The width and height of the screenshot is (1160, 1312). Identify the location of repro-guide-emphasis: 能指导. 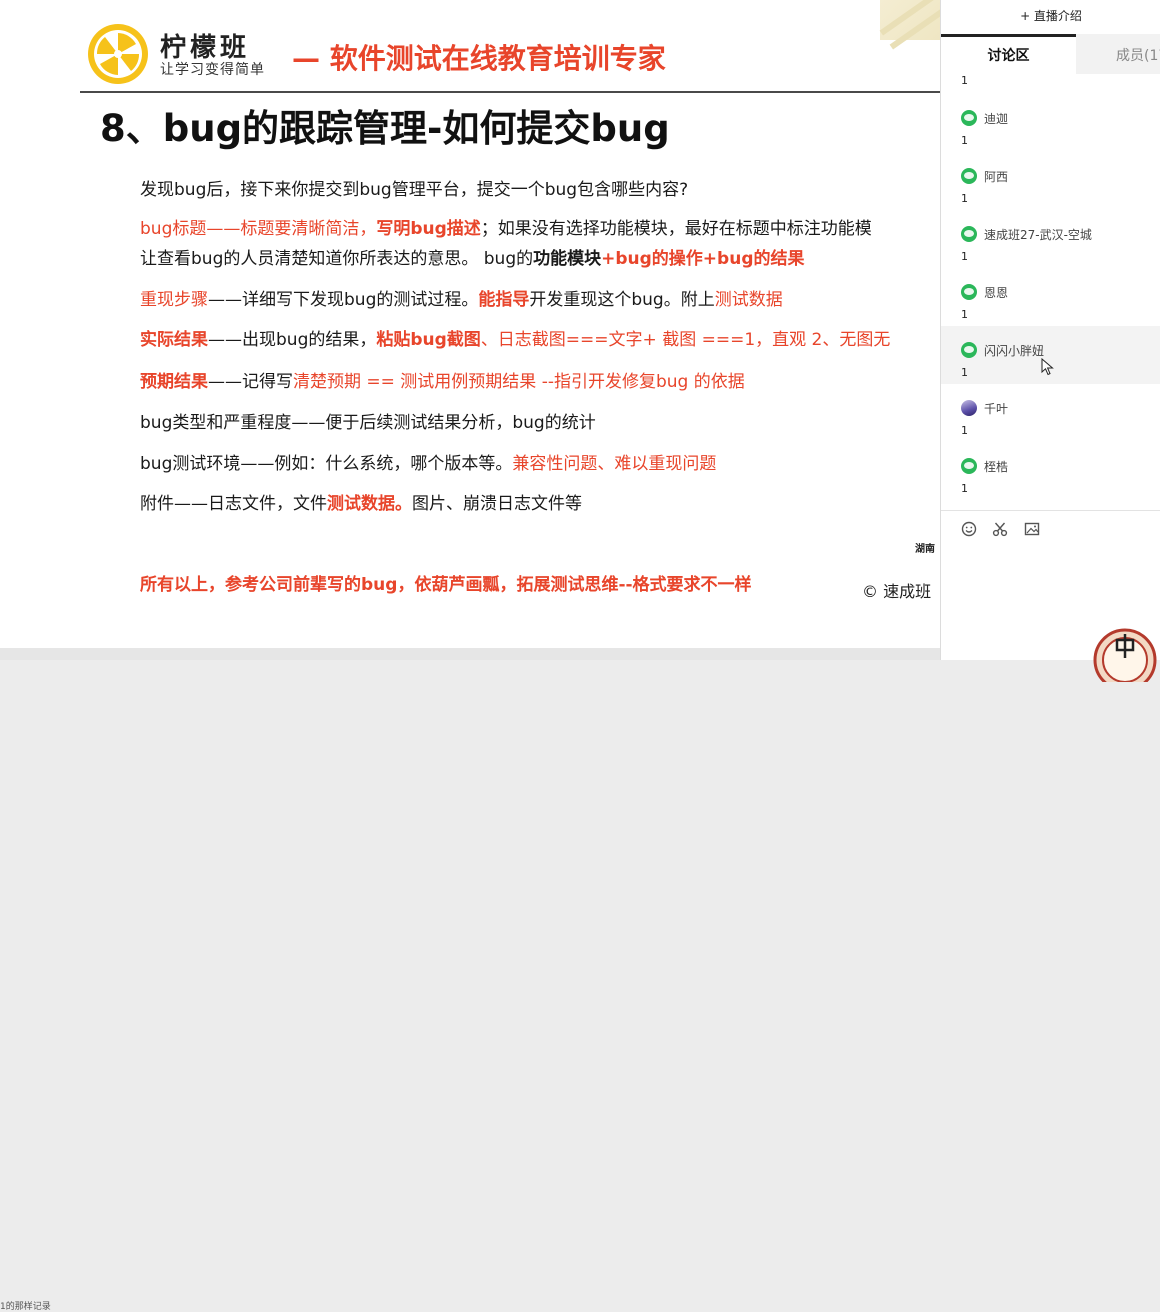
(504, 300).